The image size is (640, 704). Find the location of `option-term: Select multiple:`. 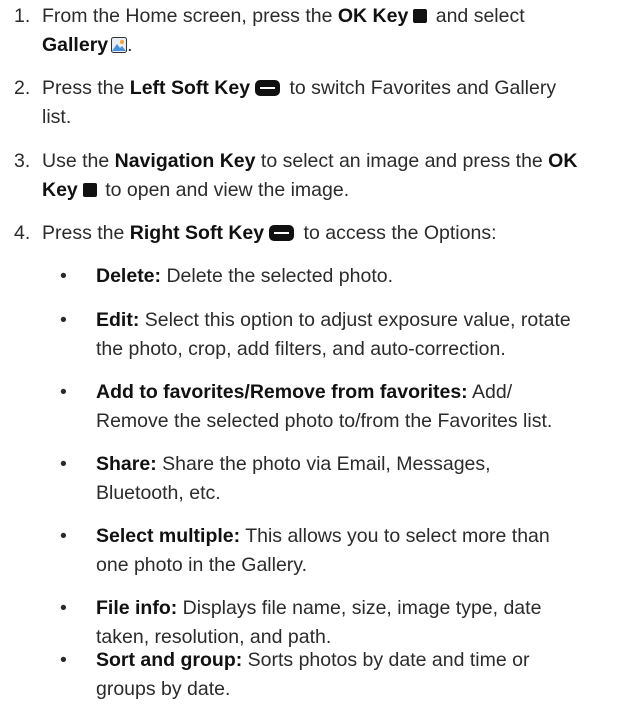

option-term: Select multiple: is located at coordinates (168, 536).